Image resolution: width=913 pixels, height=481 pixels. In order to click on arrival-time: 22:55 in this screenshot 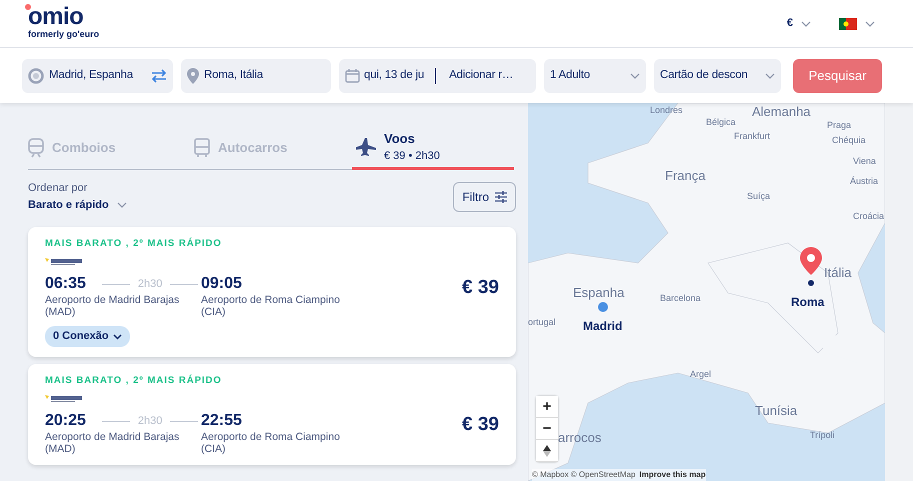, I will do `click(221, 421)`.